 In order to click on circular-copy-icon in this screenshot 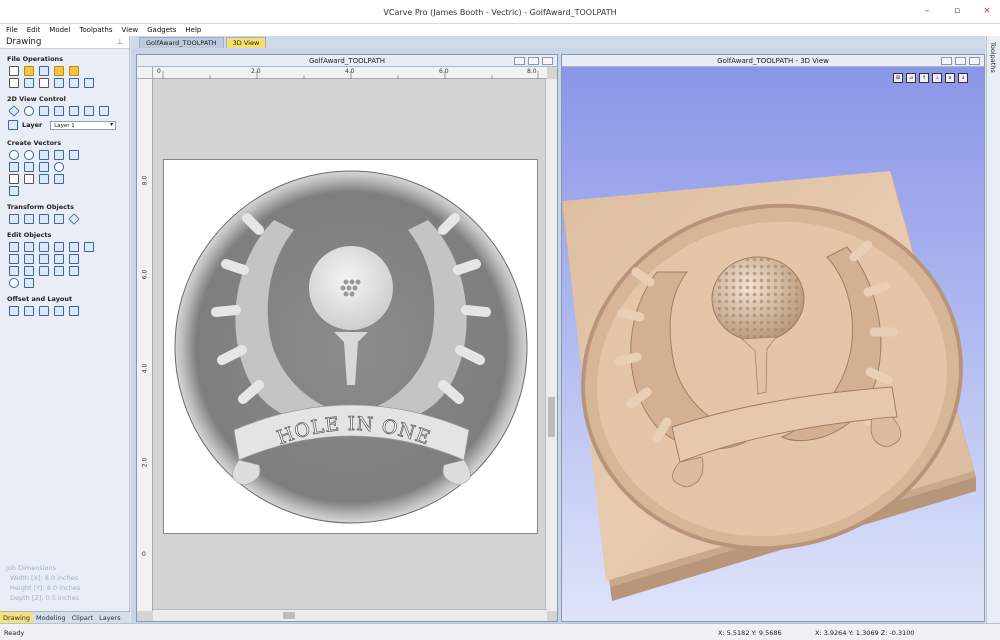, I will do `click(44, 311)`.